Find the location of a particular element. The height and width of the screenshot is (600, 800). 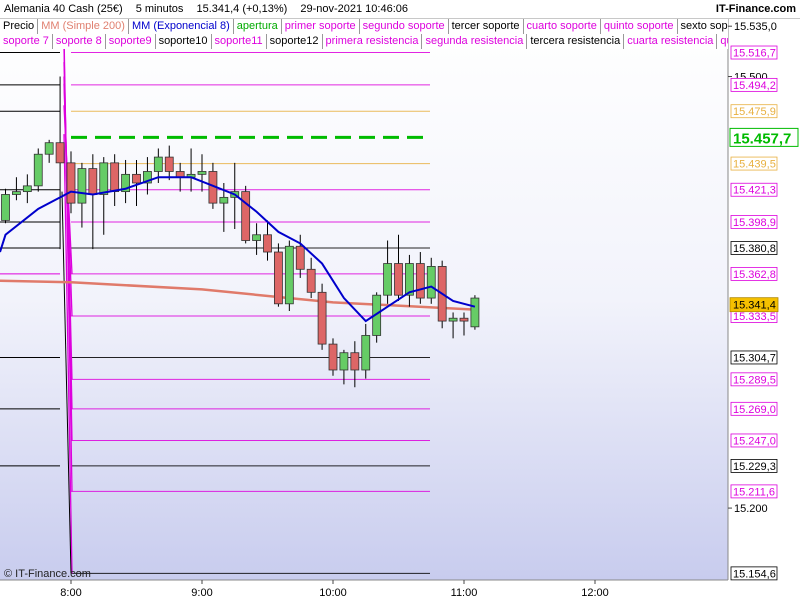

y-tick-label: 15.535,0 is located at coordinates (755, 27).